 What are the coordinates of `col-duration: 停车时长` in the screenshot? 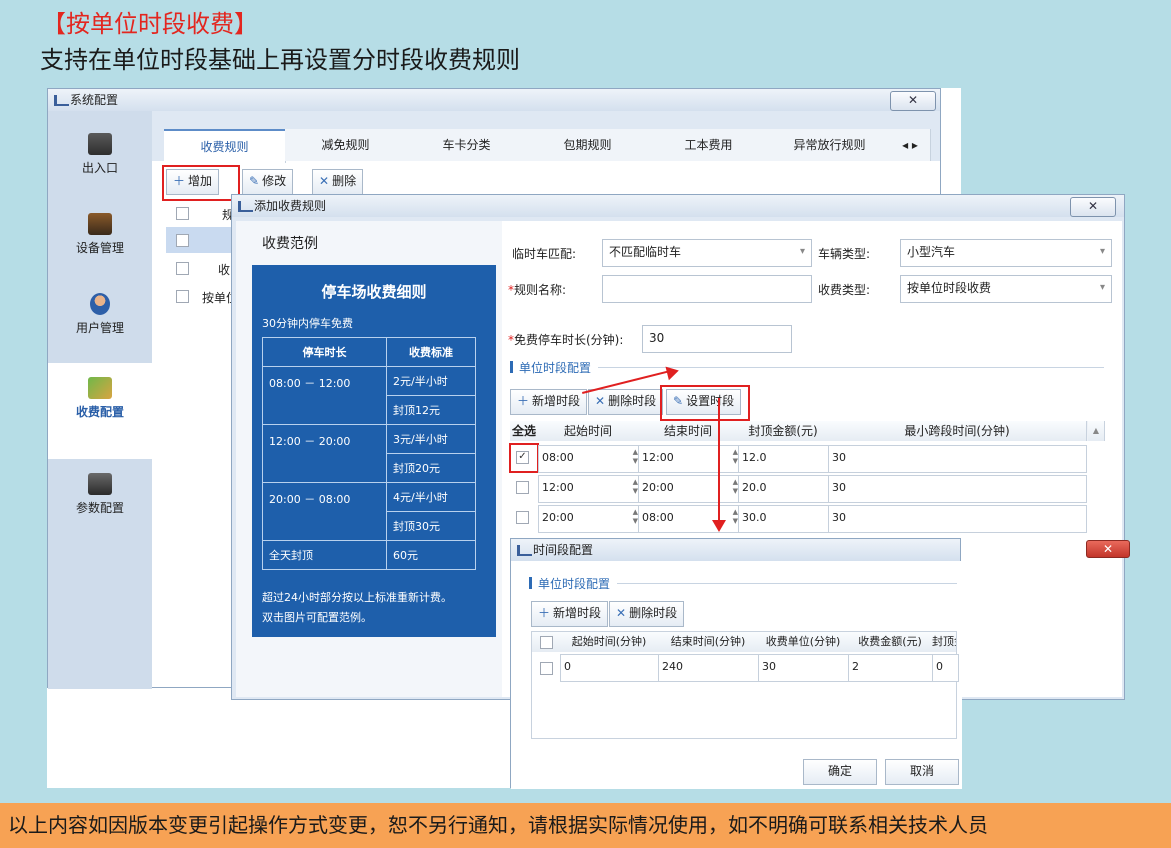 It's located at (324, 352).